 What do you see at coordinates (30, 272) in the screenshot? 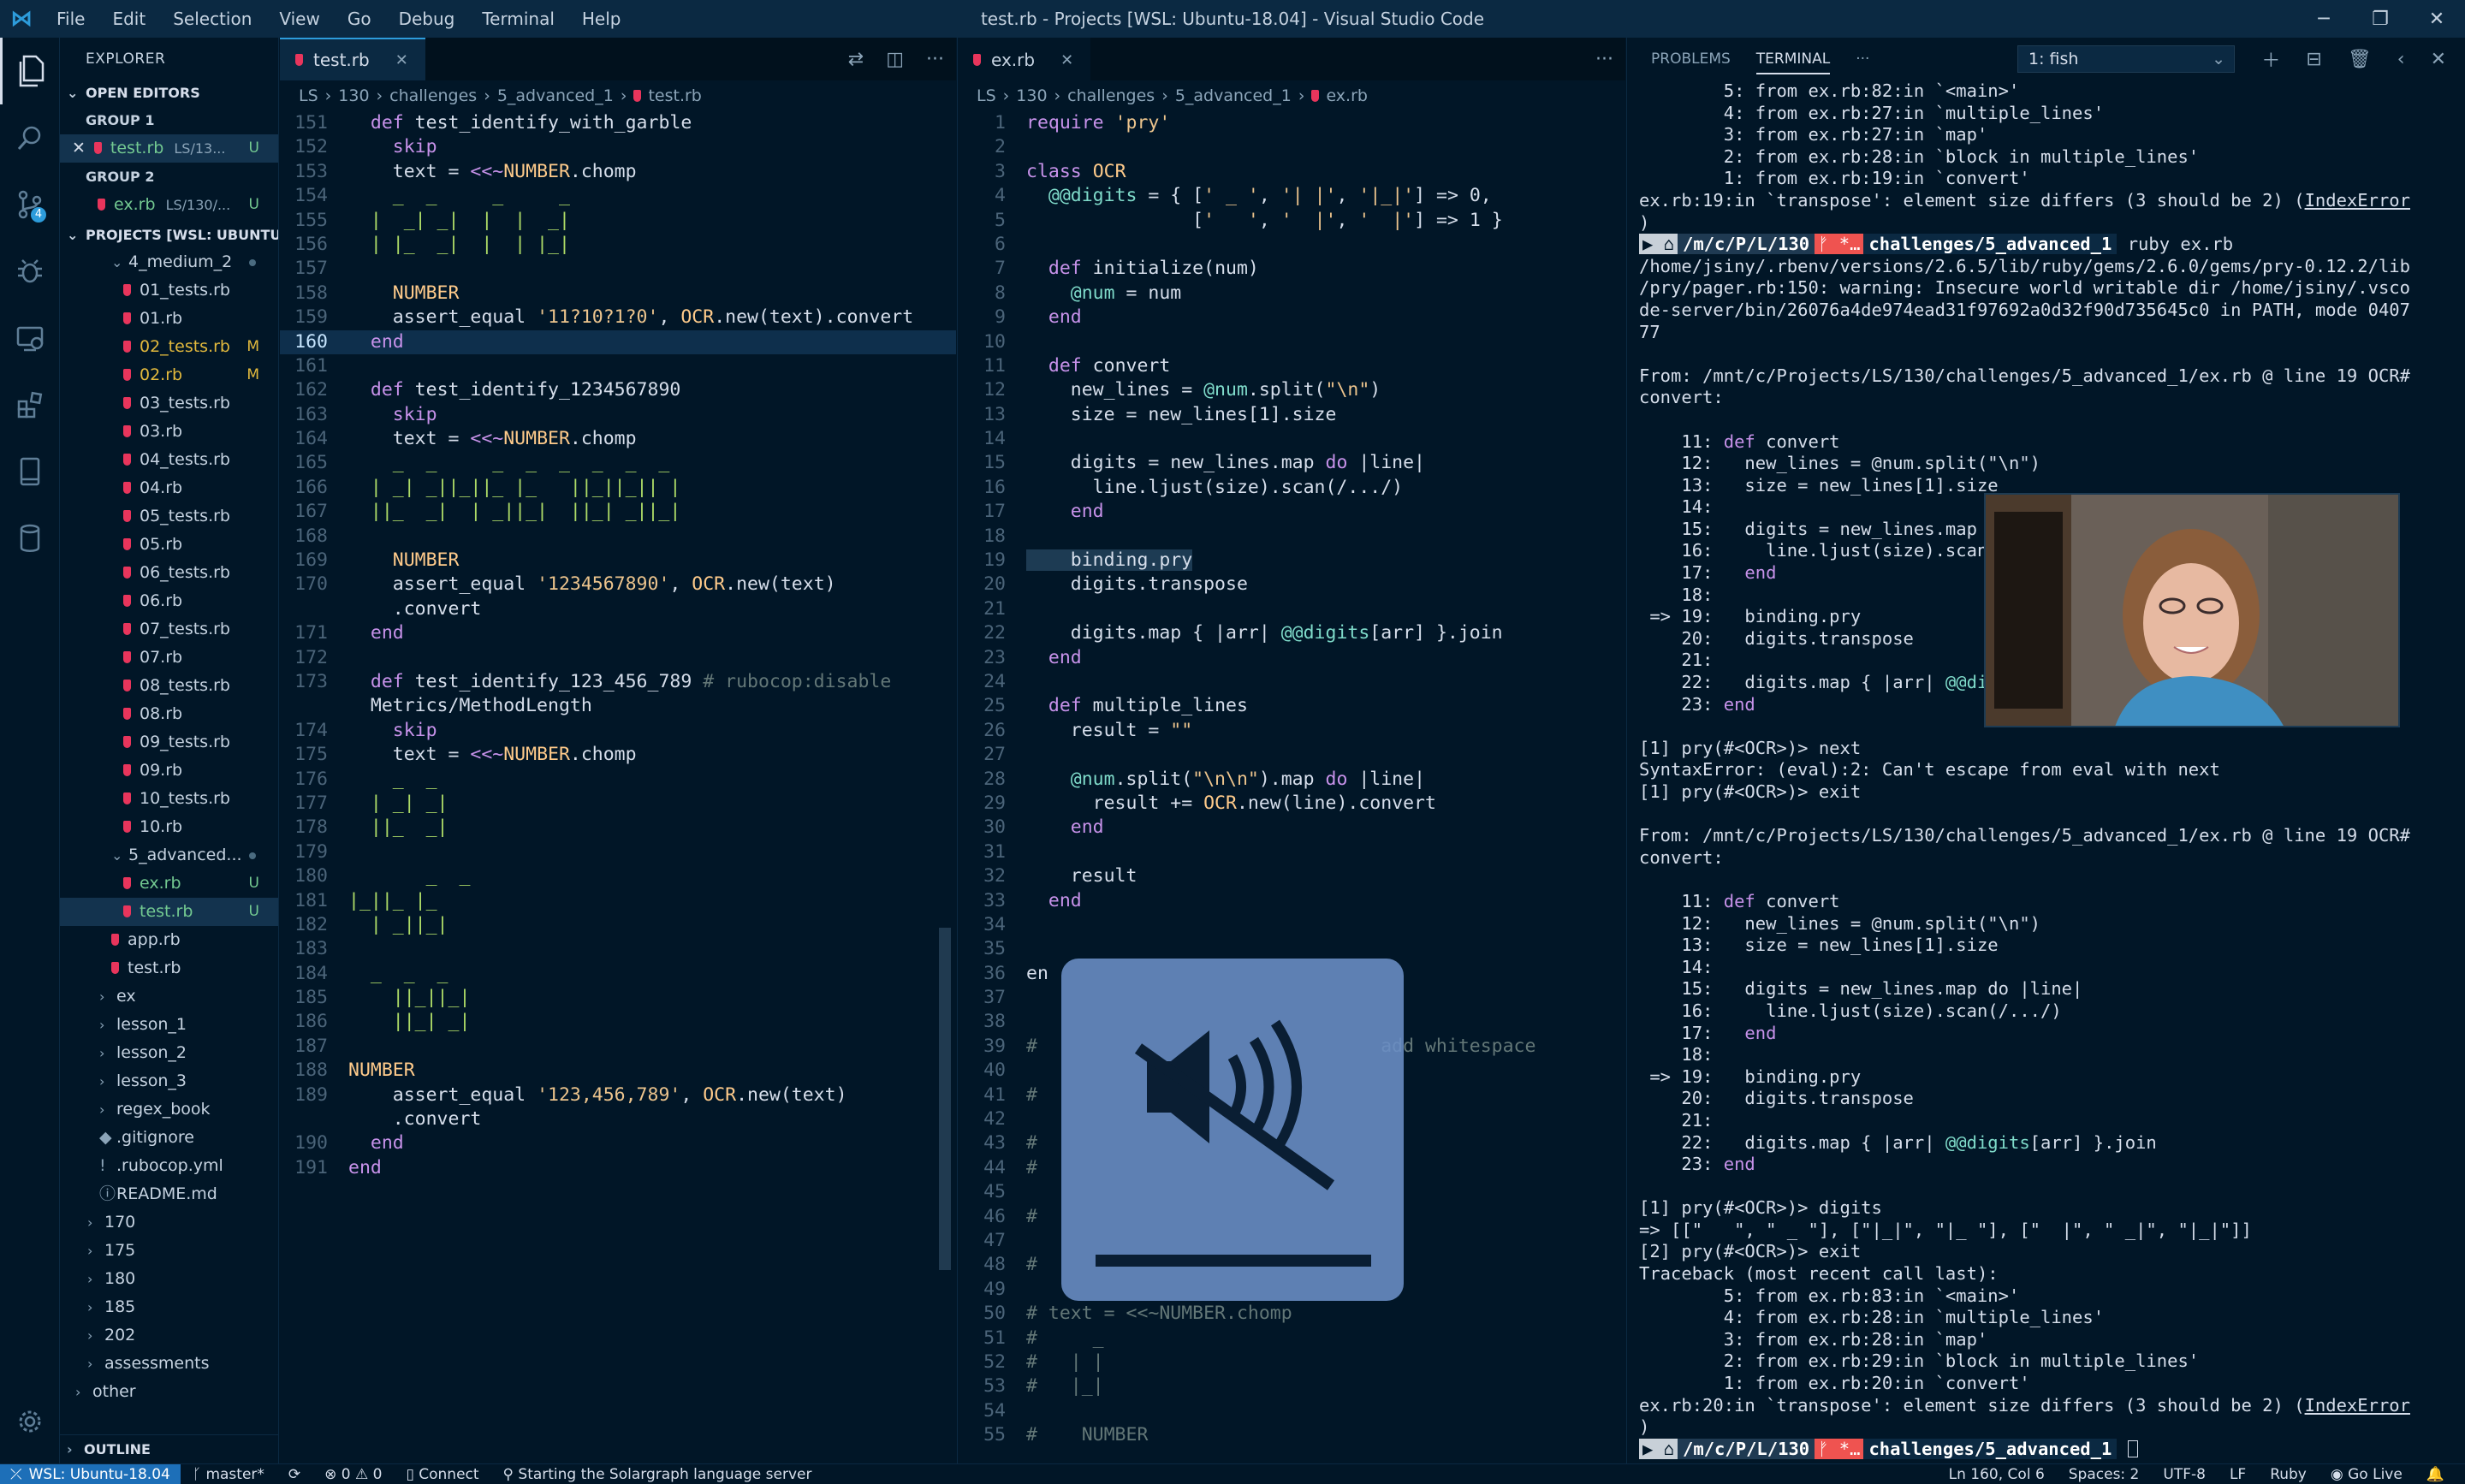
I see `debug-icon` at bounding box center [30, 272].